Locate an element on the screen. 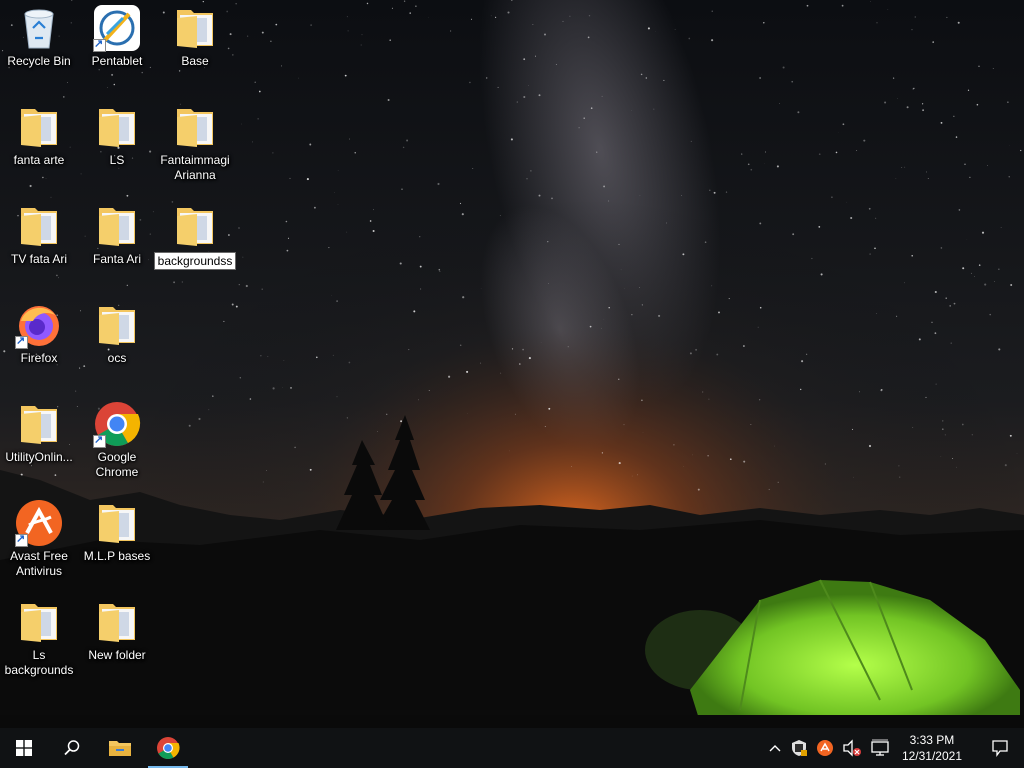 This screenshot has height=768, width=1024. desktop-icon-label: Firefox is located at coordinates (39, 358).